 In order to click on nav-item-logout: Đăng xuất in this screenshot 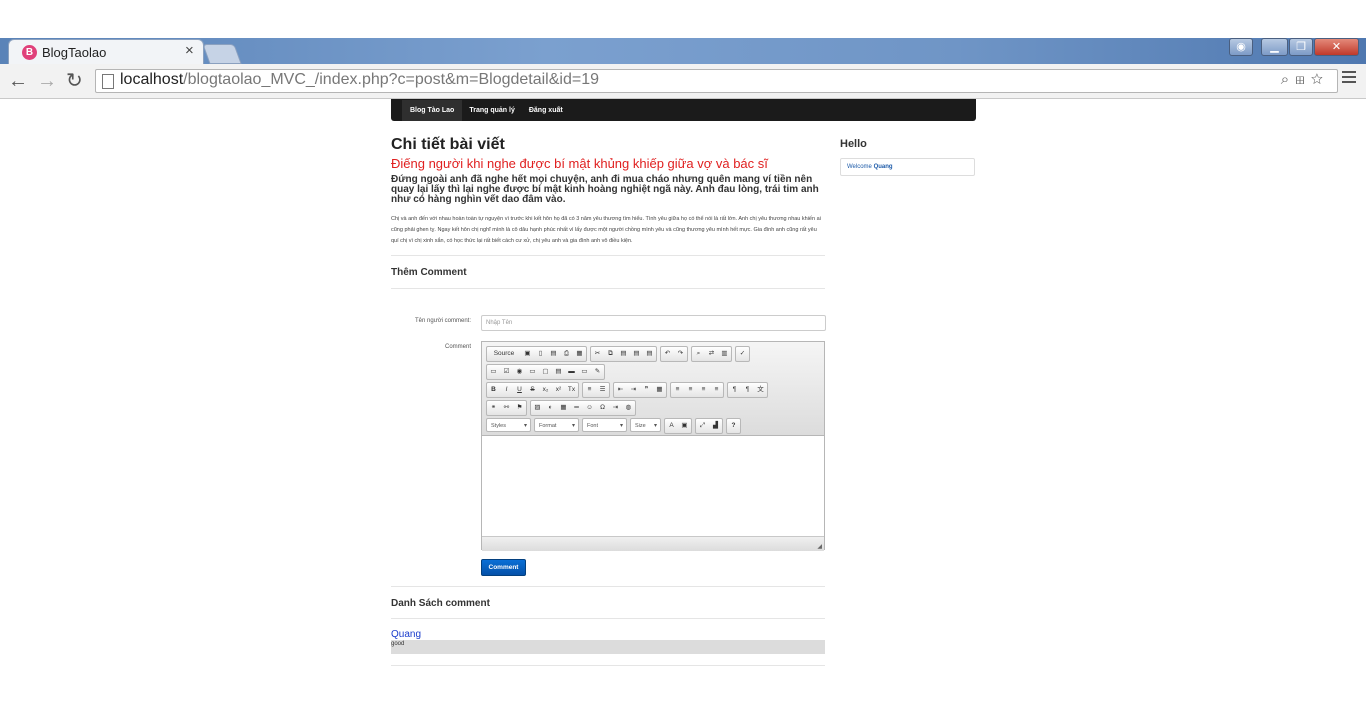, I will do `click(546, 110)`.